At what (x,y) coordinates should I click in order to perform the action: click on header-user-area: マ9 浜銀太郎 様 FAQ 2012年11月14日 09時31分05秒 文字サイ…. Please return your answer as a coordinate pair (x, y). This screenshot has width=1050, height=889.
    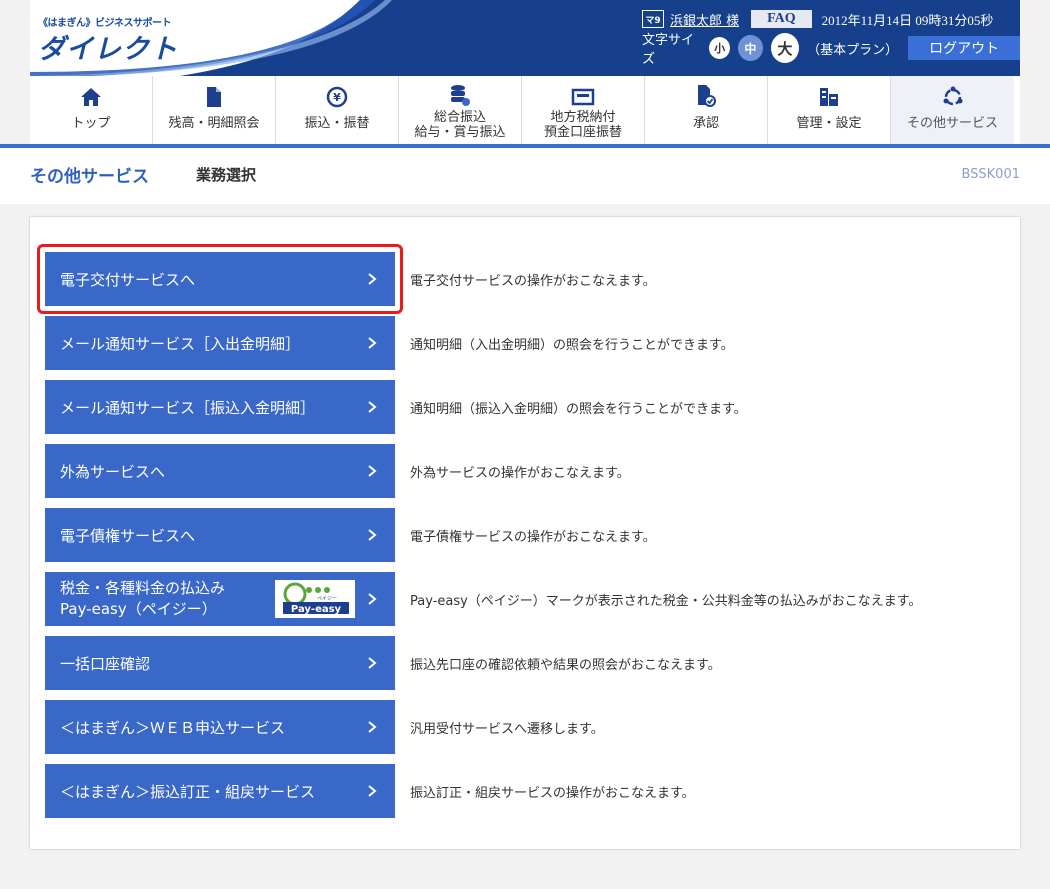
    Looking at the image, I should click on (831, 37).